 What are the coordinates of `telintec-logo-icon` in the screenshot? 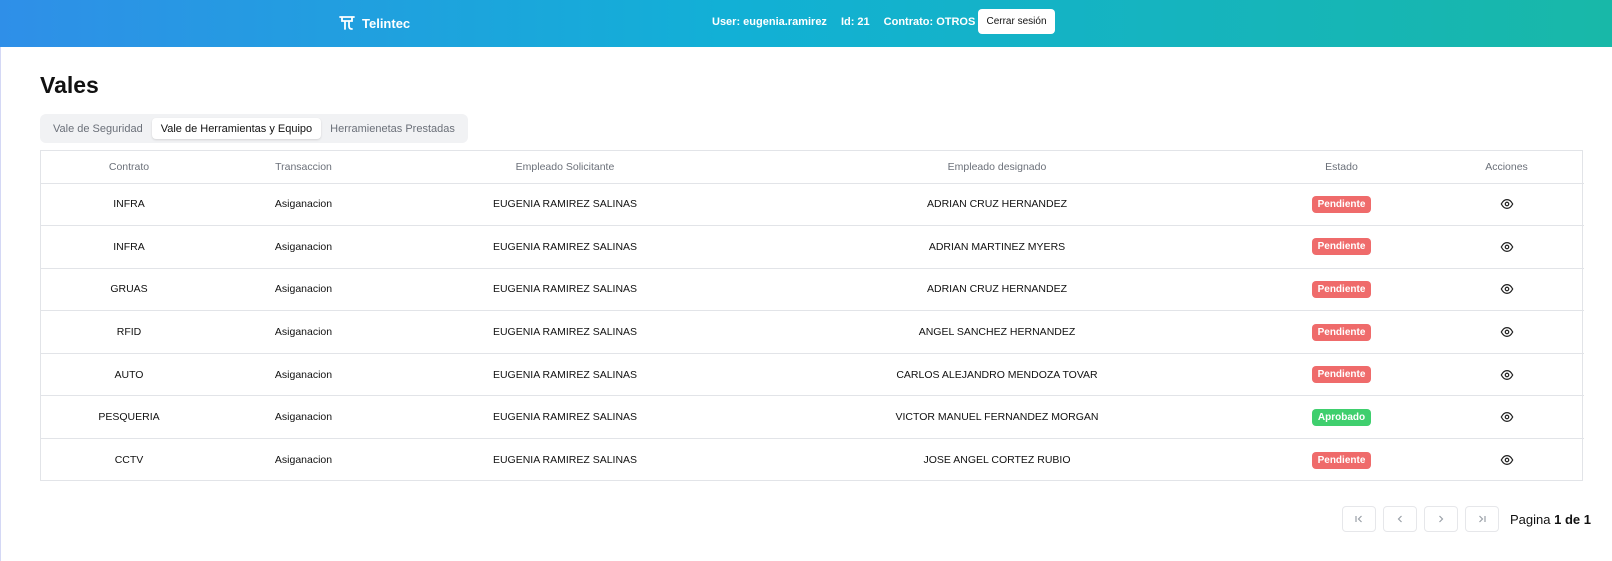 It's located at (347, 23).